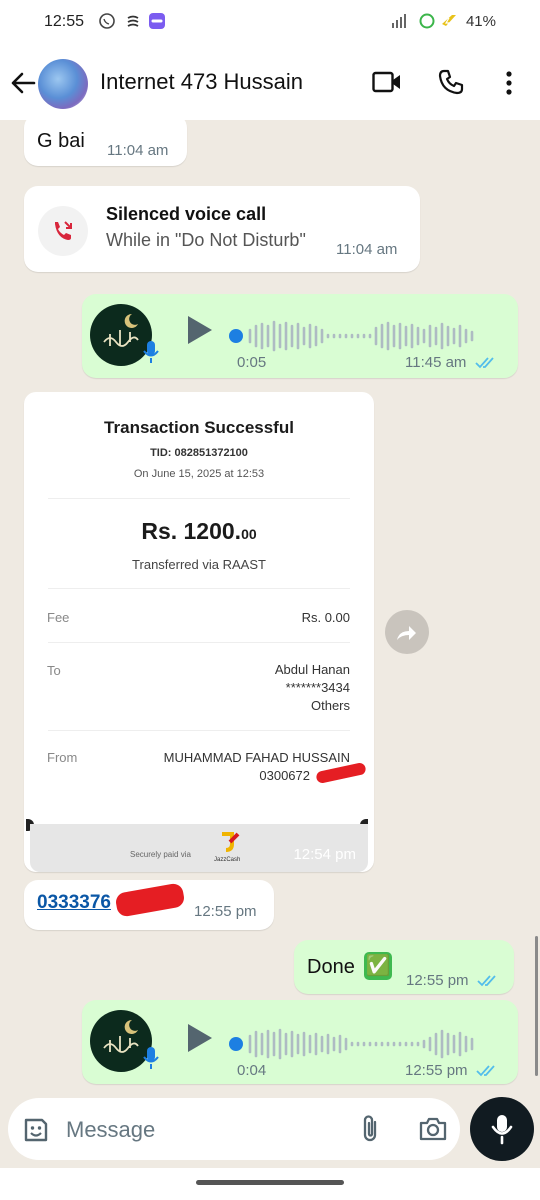  What do you see at coordinates (150, 900) in the screenshot?
I see `redaction-mark` at bounding box center [150, 900].